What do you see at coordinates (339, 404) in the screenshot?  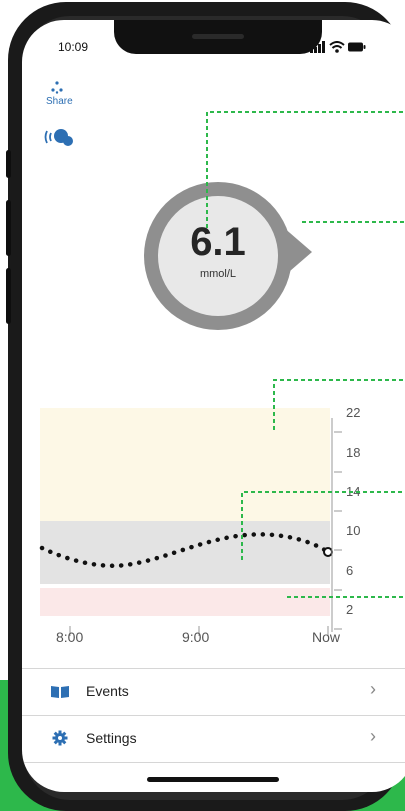 I see `annotation-graph` at bounding box center [339, 404].